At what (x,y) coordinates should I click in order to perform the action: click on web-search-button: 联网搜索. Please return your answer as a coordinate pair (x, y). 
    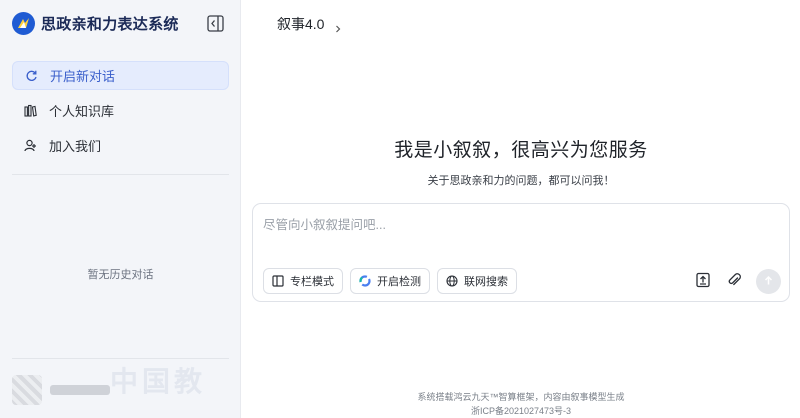
    Looking at the image, I should click on (477, 281).